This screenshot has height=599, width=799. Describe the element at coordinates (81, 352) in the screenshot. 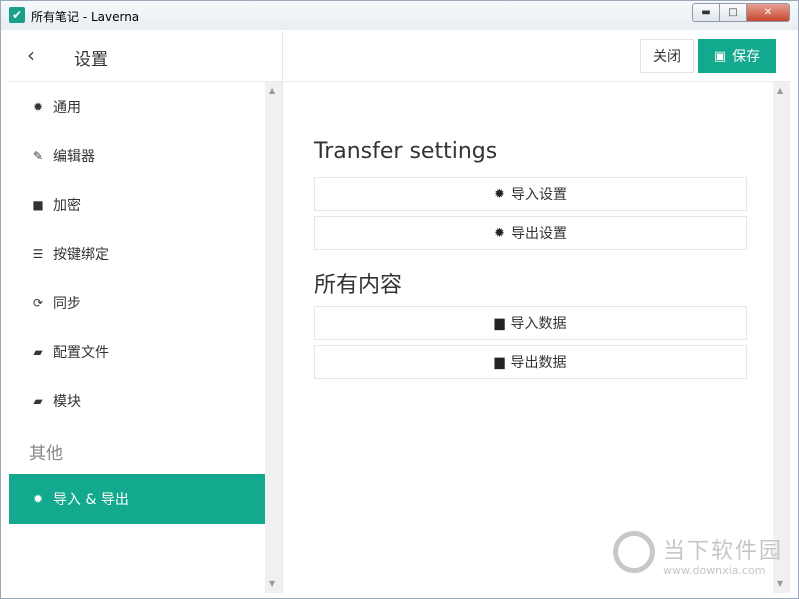

I see `sidebar-item-label: 配置文件` at that location.